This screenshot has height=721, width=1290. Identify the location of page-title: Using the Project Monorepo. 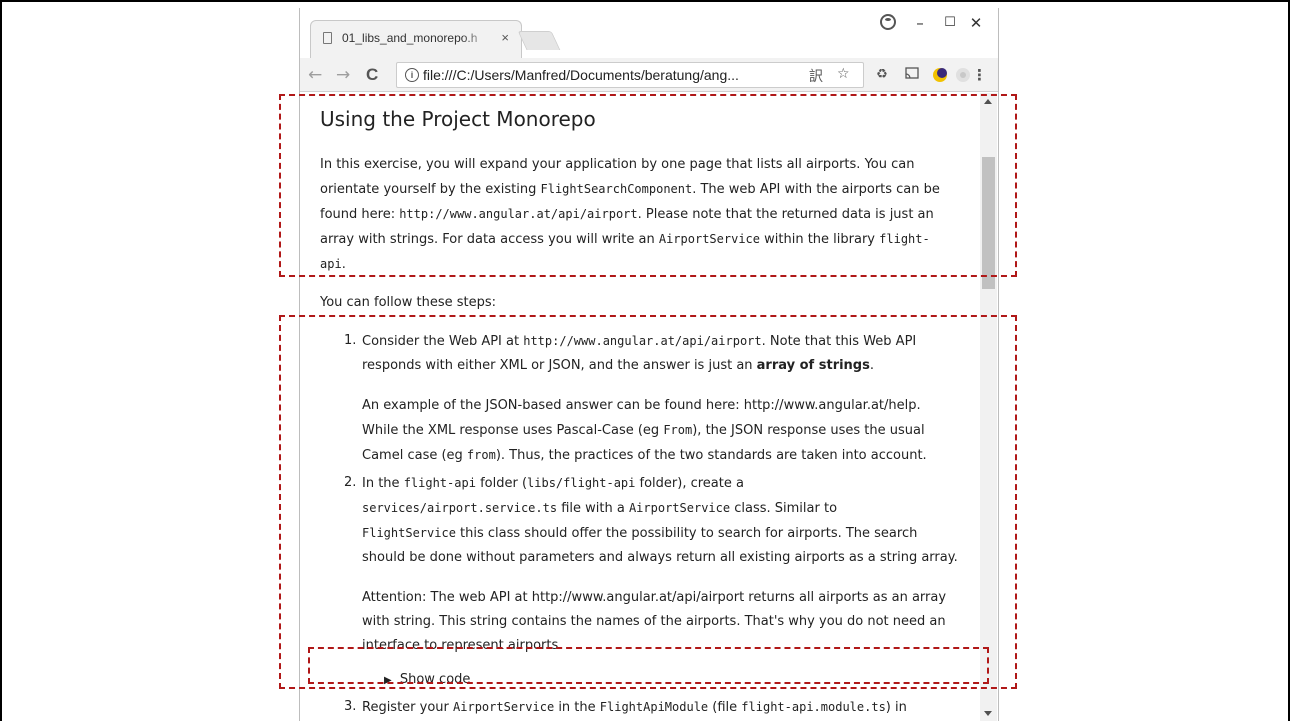
(458, 119).